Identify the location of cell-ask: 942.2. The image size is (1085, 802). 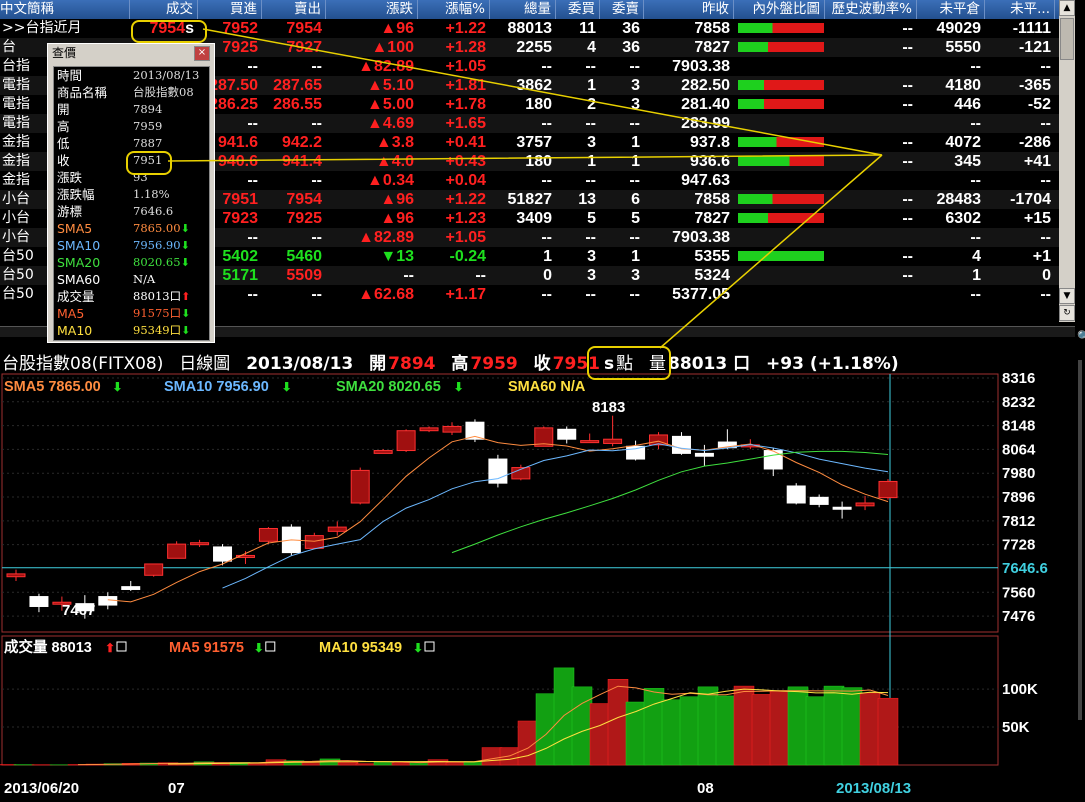
(301, 142).